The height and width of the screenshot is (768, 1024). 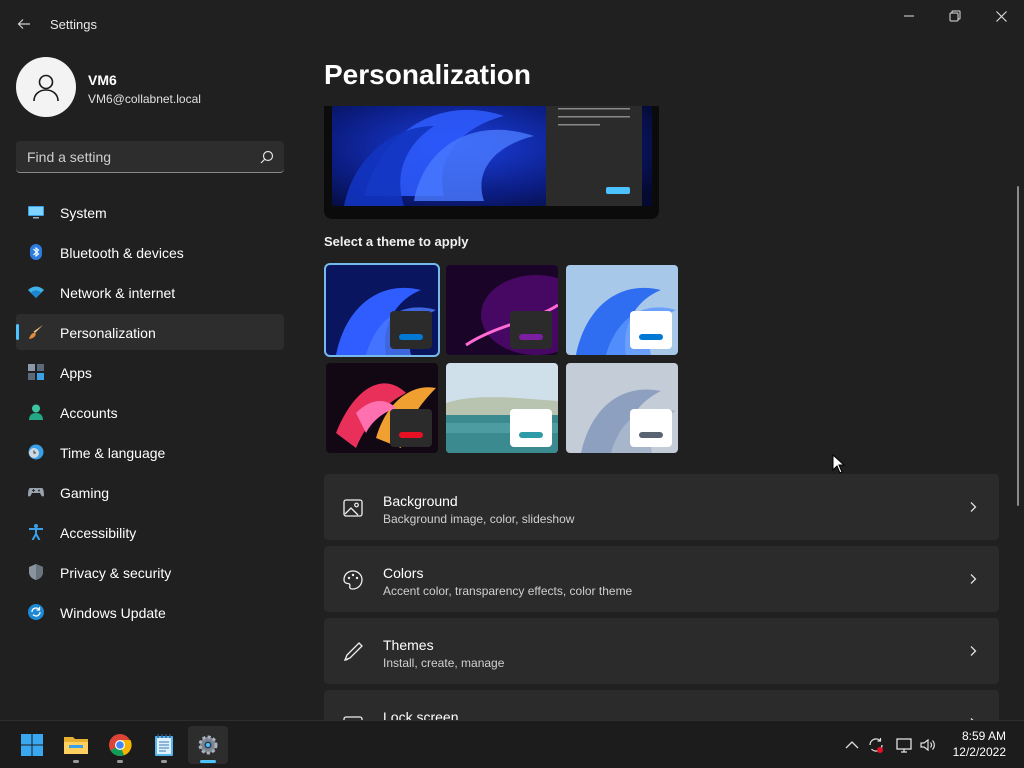 I want to click on page-title: Personalization, so click(x=427, y=74).